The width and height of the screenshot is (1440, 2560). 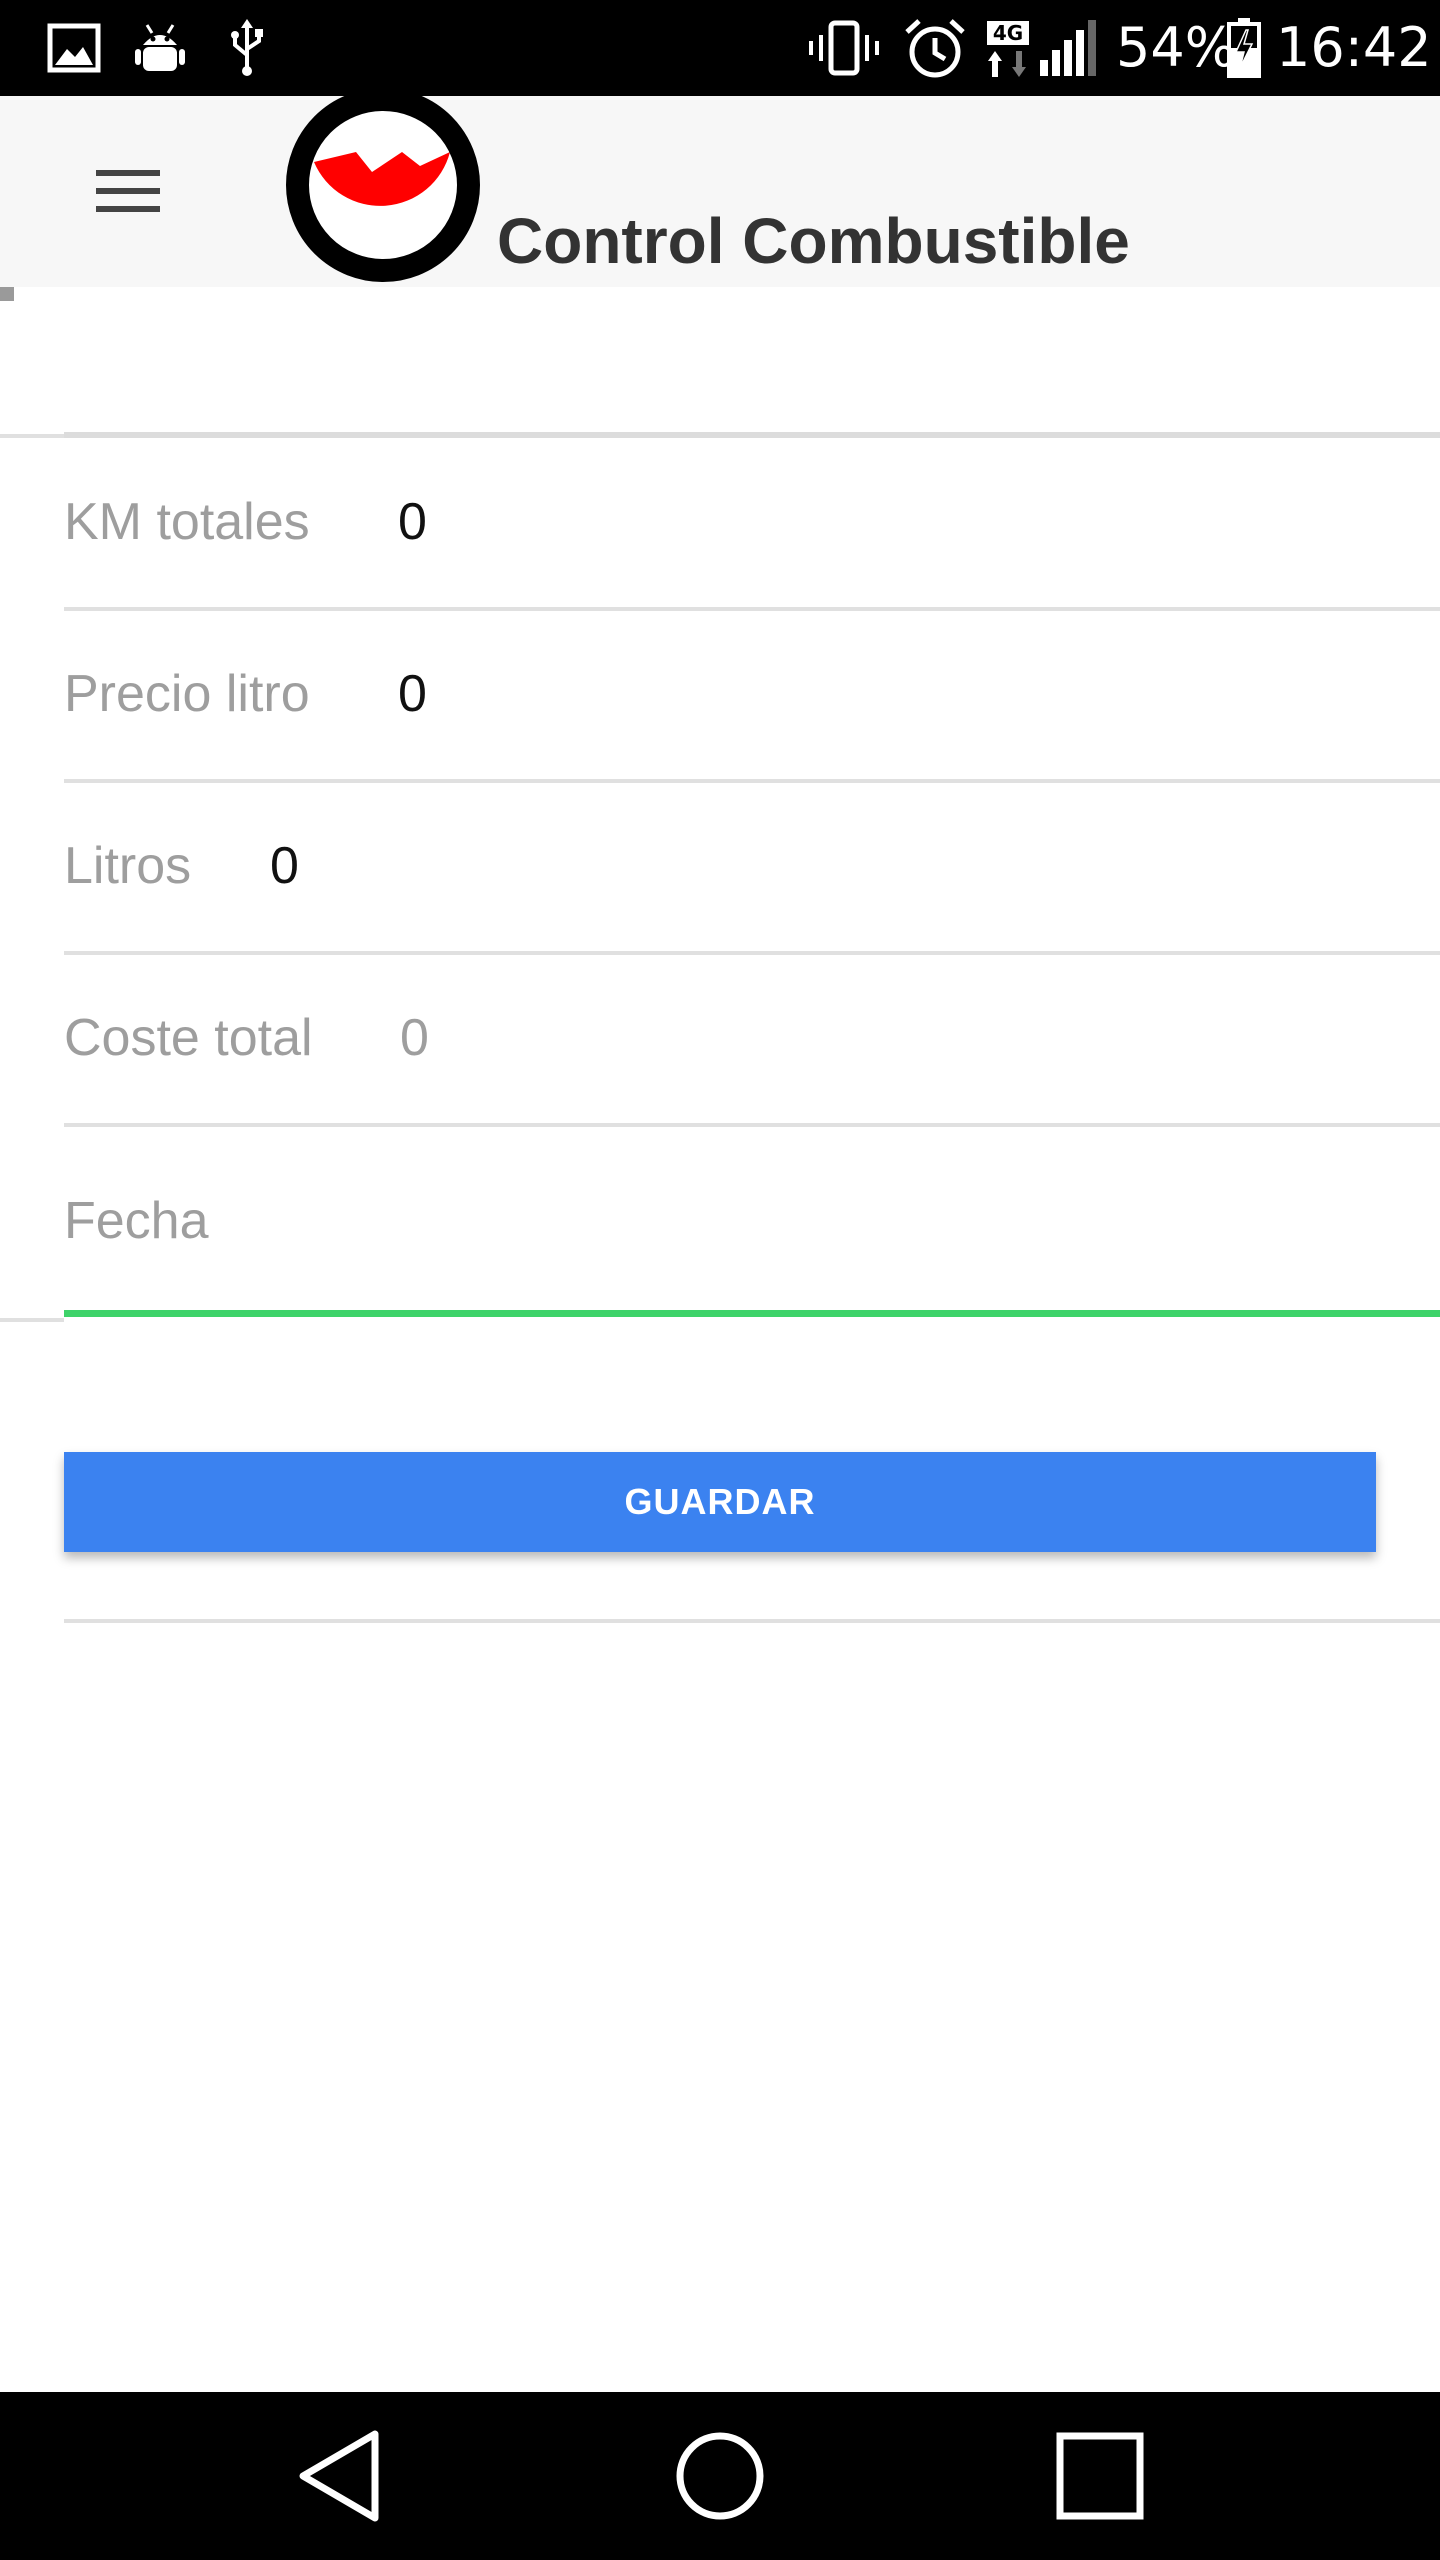 I want to click on fuel-gauge-logo, so click(x=383, y=185).